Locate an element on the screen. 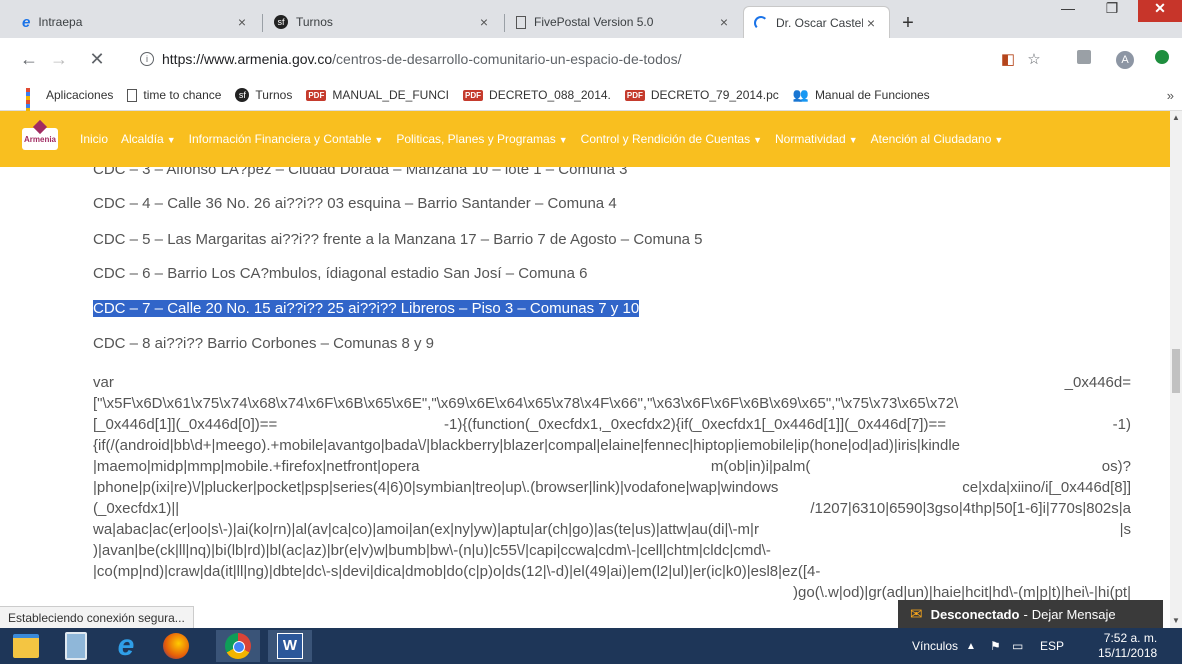 Image resolution: width=1182 pixels, height=664 pixels. bookmark-decreto-088: PDF DECRETO_088_2014. is located at coordinates (537, 95).